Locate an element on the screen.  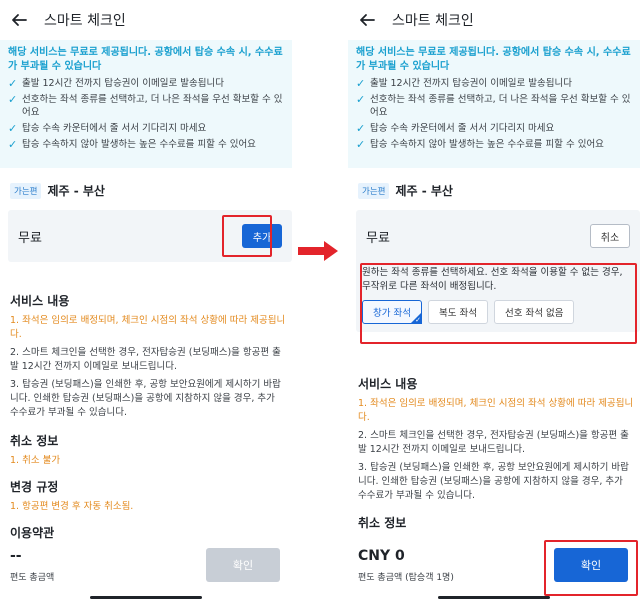
seat-option-window: 창가 좌석 ✓ is located at coordinates (392, 312).